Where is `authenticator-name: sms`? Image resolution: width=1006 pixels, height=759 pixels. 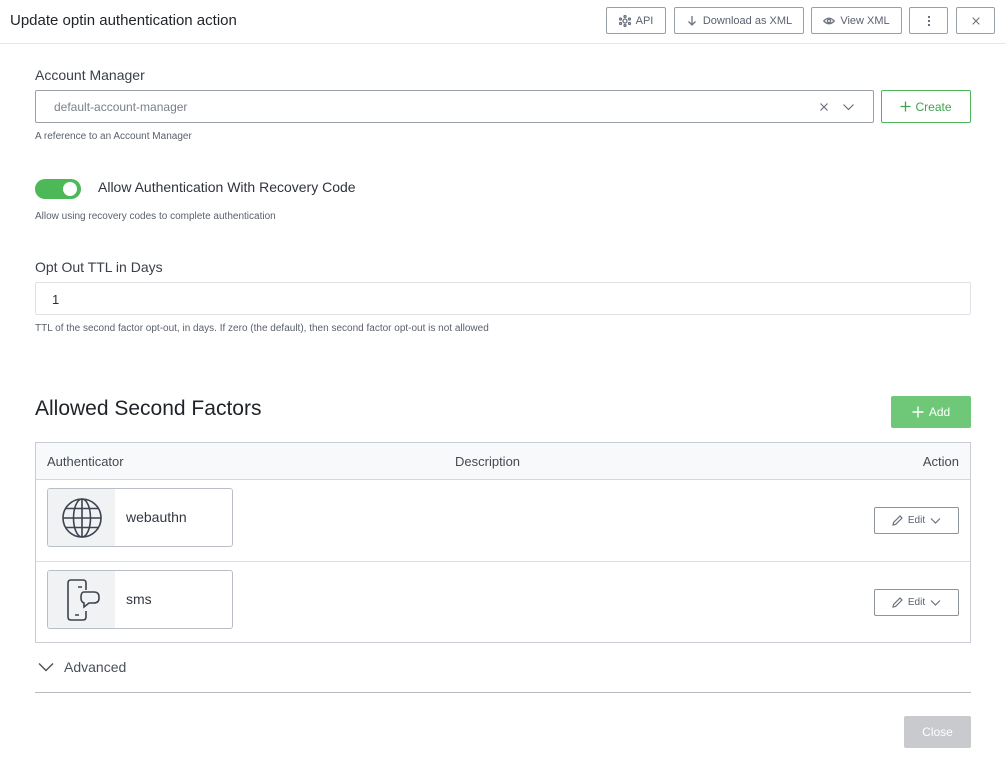 authenticator-name: sms is located at coordinates (139, 599).